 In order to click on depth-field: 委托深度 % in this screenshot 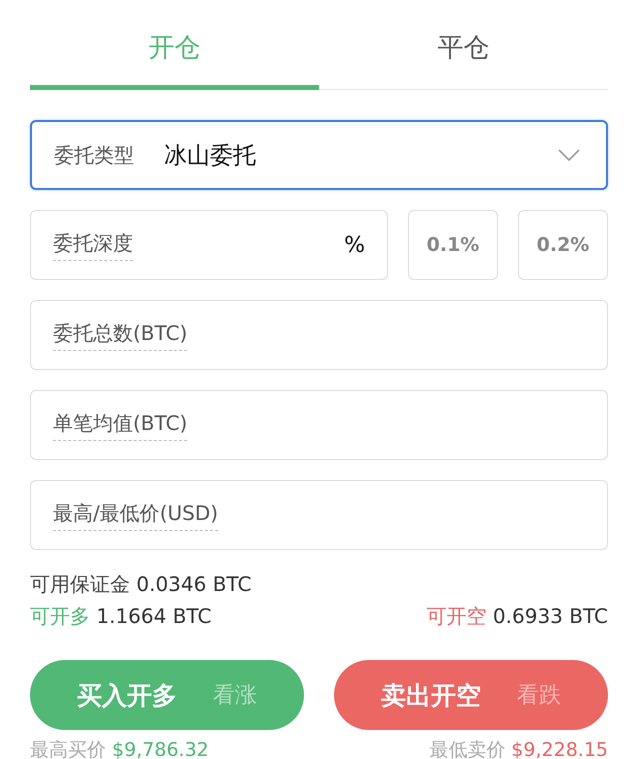, I will do `click(209, 245)`.